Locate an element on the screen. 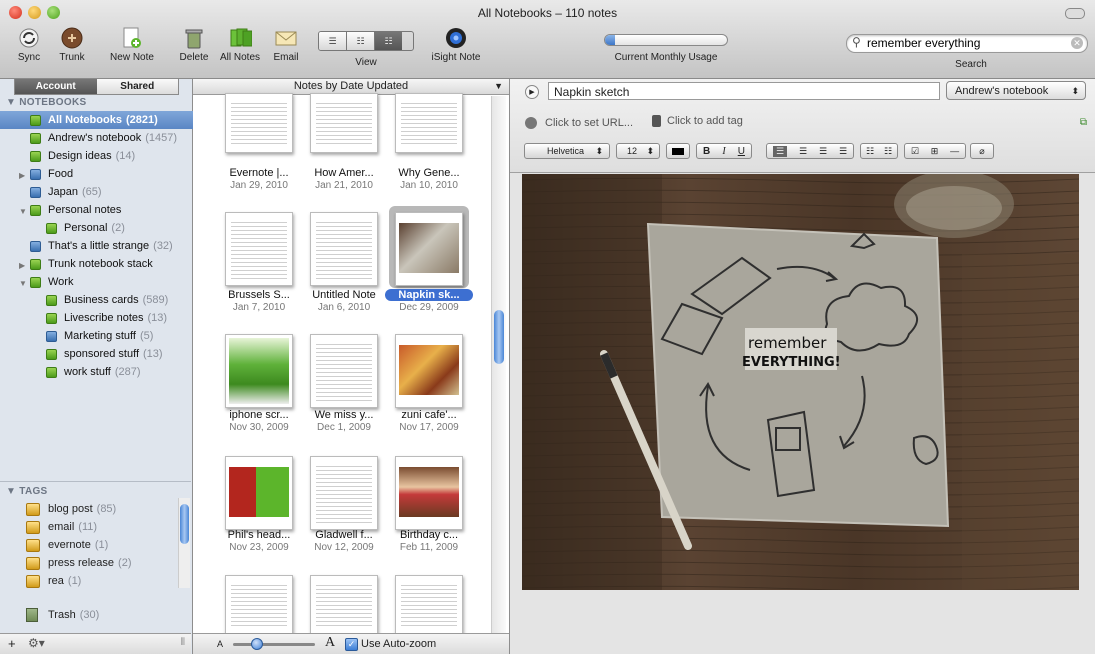  notebooks-header: ▼ NOTEBOOKS is located at coordinates (46, 102).